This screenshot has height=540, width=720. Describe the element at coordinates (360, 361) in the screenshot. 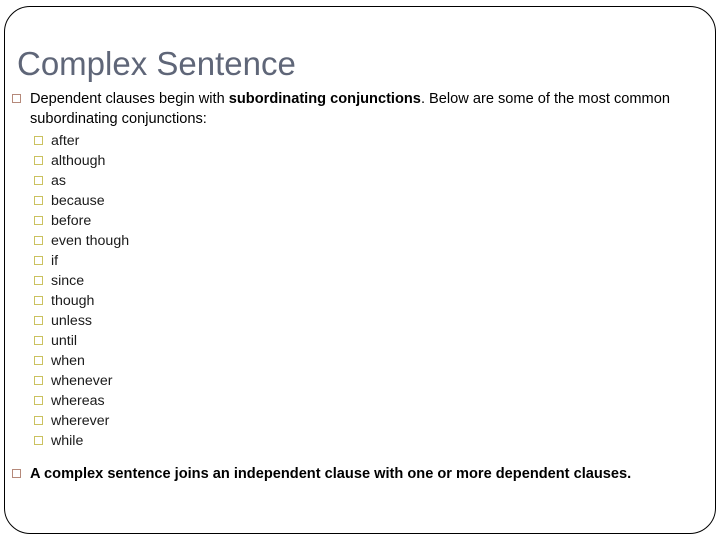

I see `list-item: when` at that location.